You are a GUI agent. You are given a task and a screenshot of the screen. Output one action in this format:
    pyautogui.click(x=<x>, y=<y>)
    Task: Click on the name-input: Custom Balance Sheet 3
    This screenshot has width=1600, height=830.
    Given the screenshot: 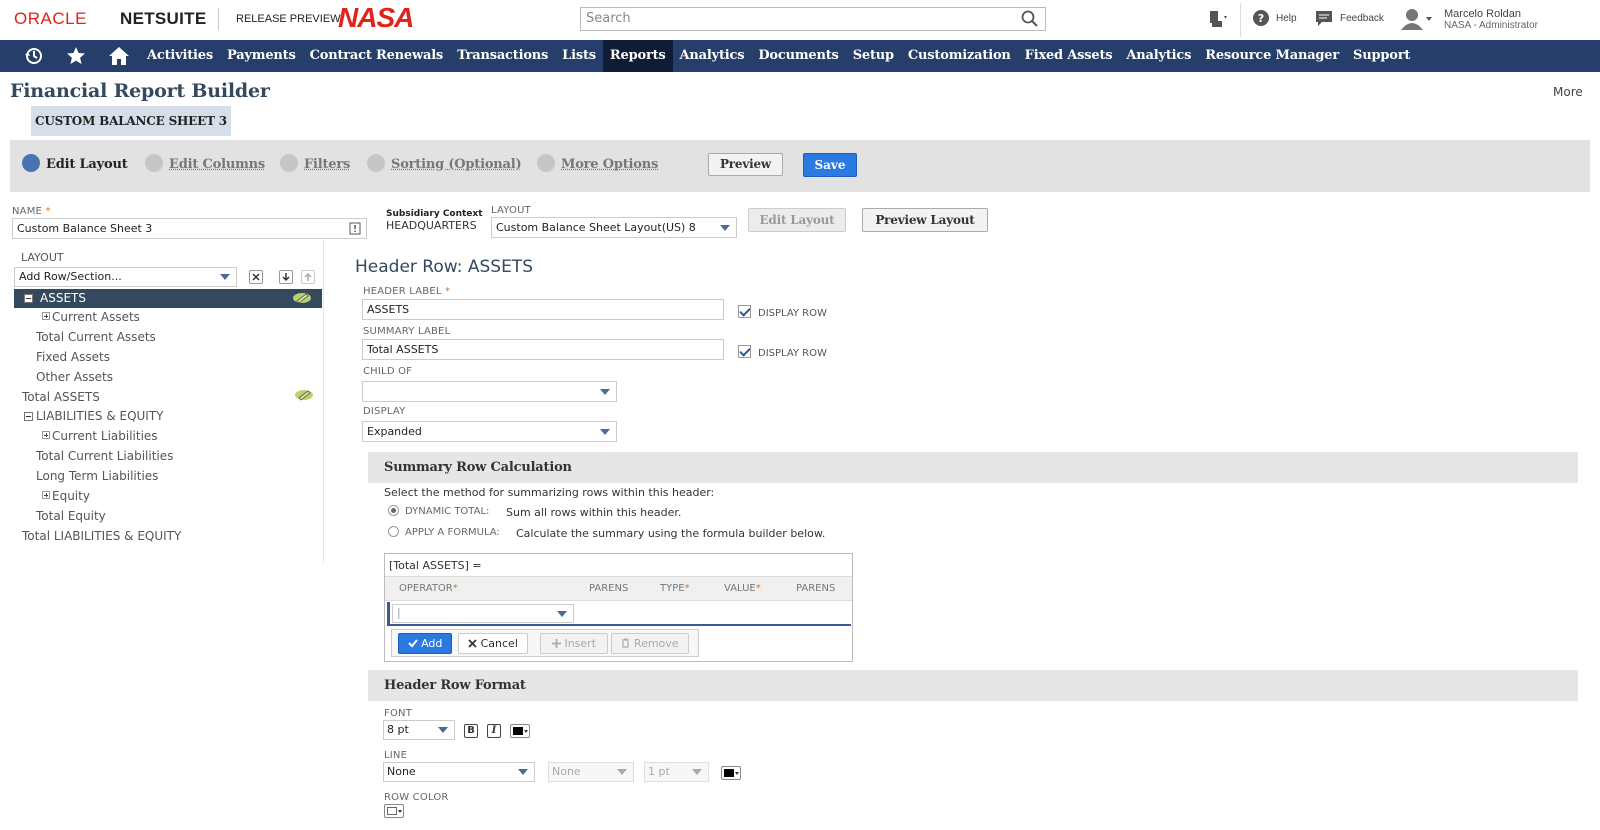 What is the action you would take?
    pyautogui.click(x=189, y=228)
    